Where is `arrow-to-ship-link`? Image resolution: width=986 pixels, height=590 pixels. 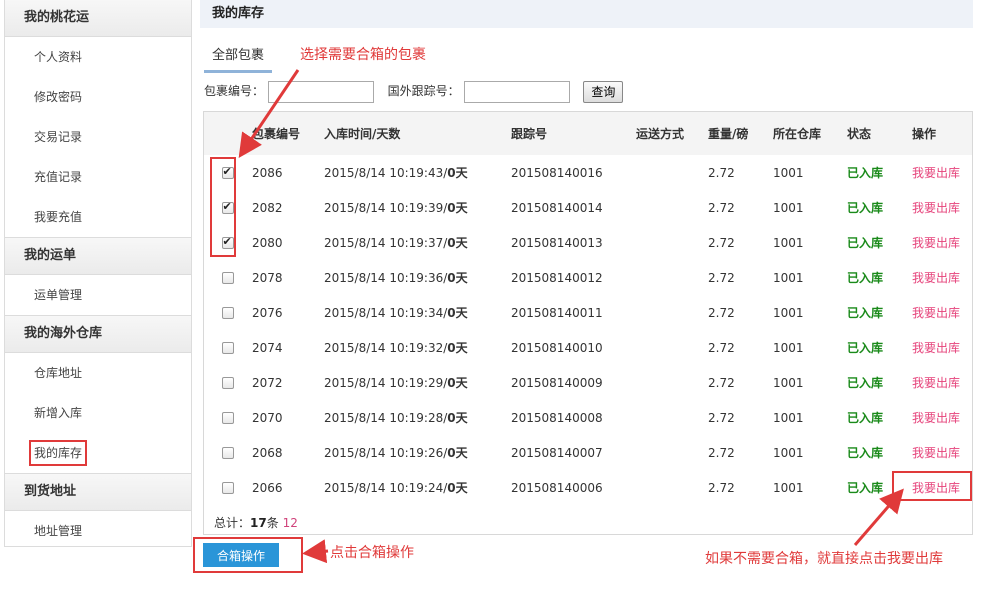 arrow-to-ship-link is located at coordinates (878, 517).